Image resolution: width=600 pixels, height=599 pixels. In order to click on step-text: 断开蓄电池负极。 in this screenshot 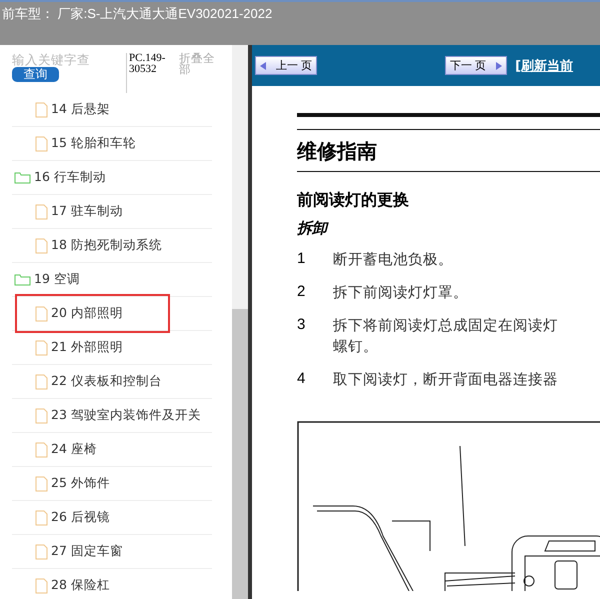, I will do `click(393, 260)`.